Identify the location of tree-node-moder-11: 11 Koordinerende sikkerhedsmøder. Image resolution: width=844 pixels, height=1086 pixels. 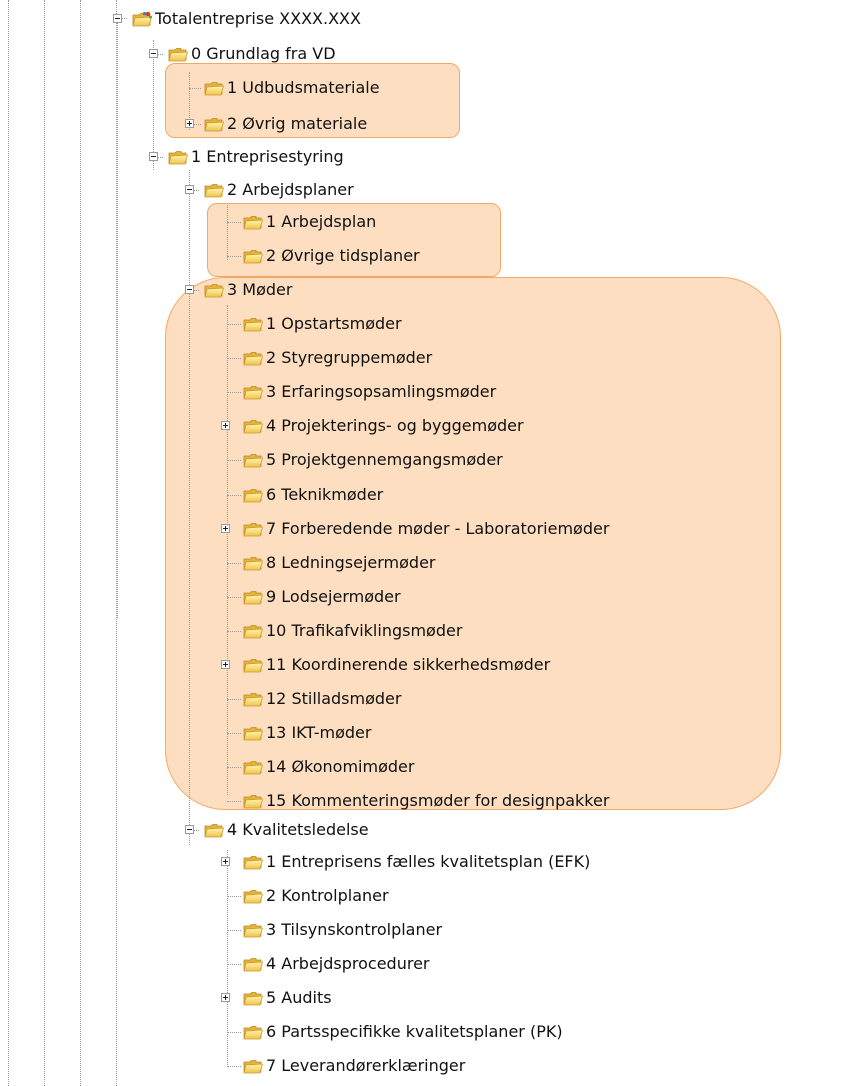
(384, 665).